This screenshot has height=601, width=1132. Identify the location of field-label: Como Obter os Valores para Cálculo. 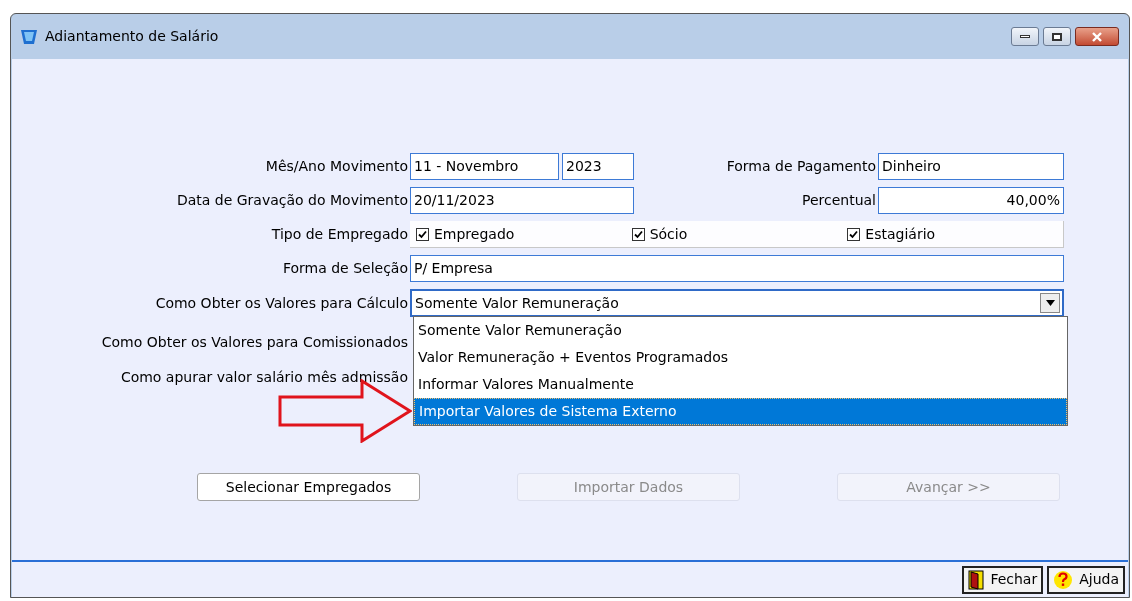
(281, 302).